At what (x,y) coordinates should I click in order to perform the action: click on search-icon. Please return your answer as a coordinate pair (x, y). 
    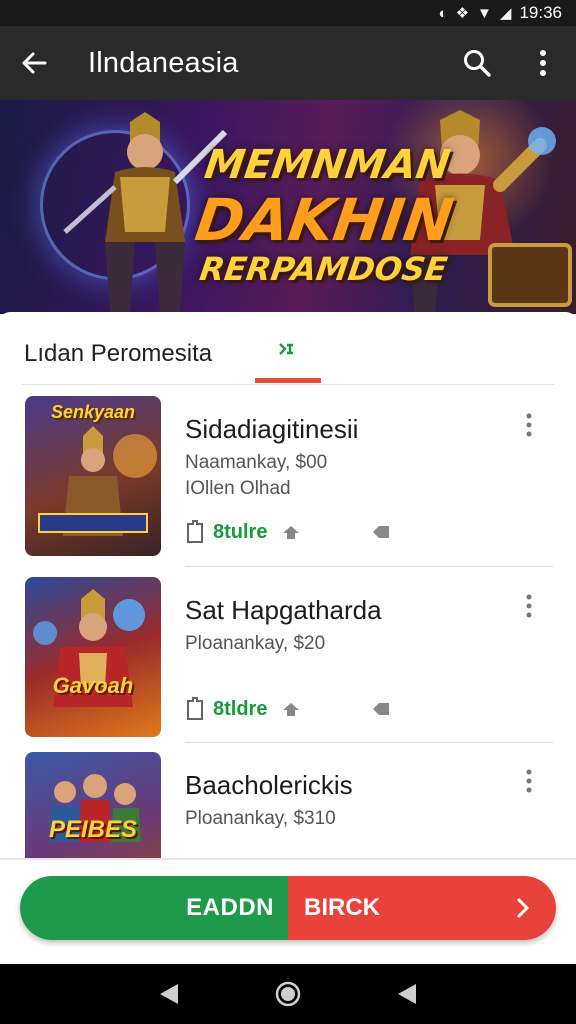
    Looking at the image, I should click on (477, 63).